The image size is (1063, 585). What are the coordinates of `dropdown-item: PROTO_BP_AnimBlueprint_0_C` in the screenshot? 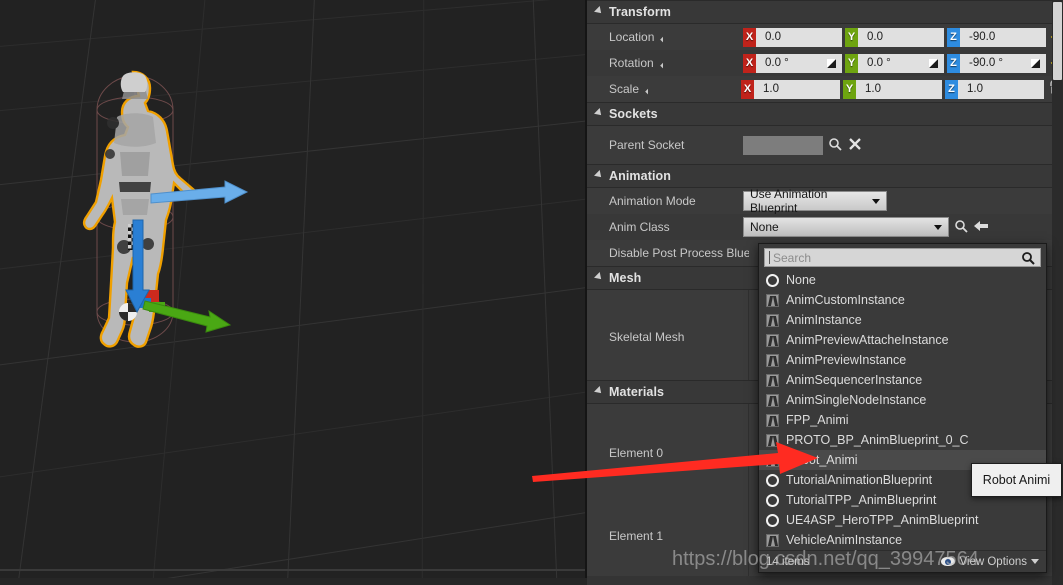 It's located at (902, 440).